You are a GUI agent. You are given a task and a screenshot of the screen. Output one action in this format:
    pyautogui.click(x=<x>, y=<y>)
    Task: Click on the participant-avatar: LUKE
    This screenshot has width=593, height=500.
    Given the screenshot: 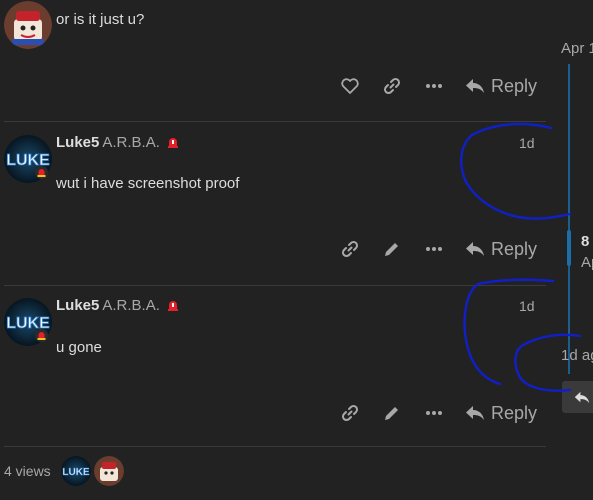 What is the action you would take?
    pyautogui.click(x=76, y=471)
    